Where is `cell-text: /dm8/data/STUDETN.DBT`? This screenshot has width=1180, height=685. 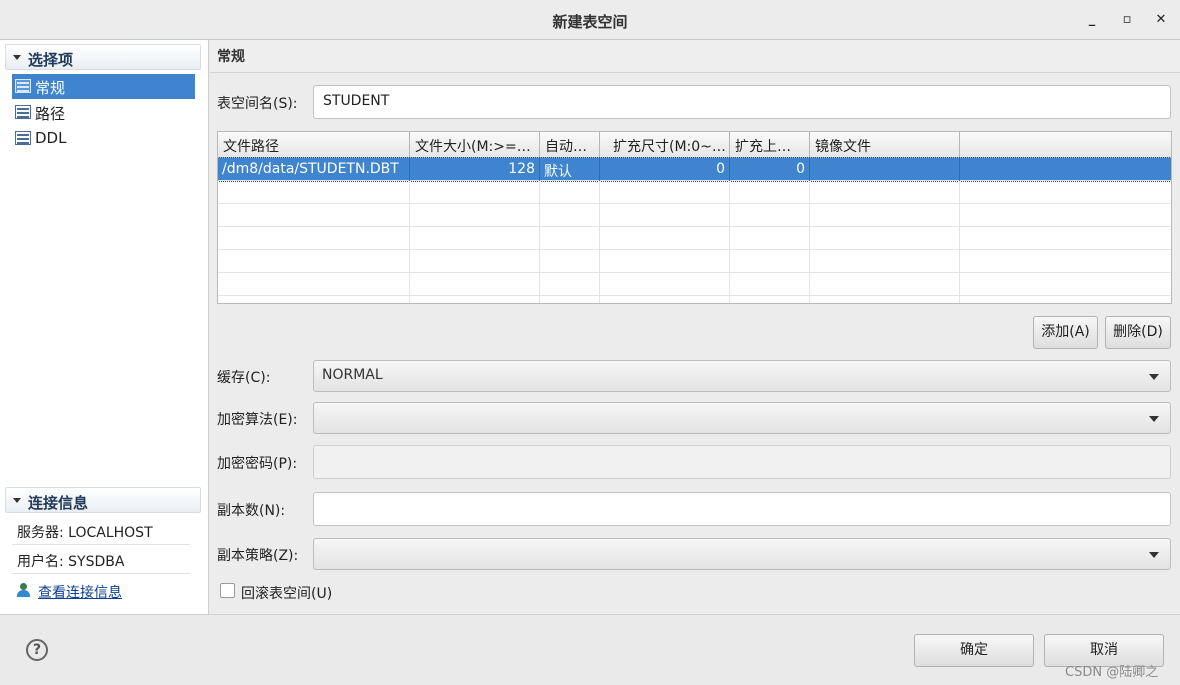
cell-text: /dm8/data/STUDETN.DBT is located at coordinates (310, 169).